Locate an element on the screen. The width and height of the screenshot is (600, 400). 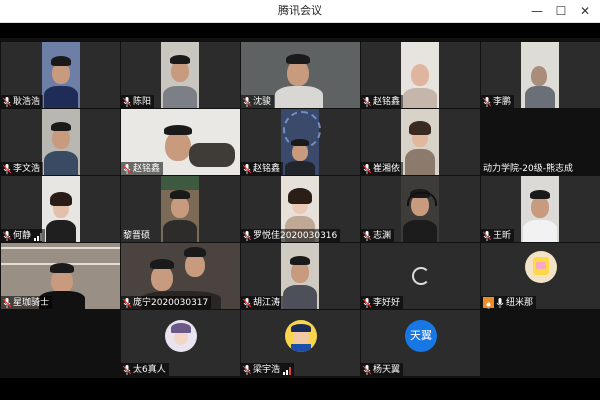
participant-tile: 黎晋硕 is located at coordinates (180, 209).